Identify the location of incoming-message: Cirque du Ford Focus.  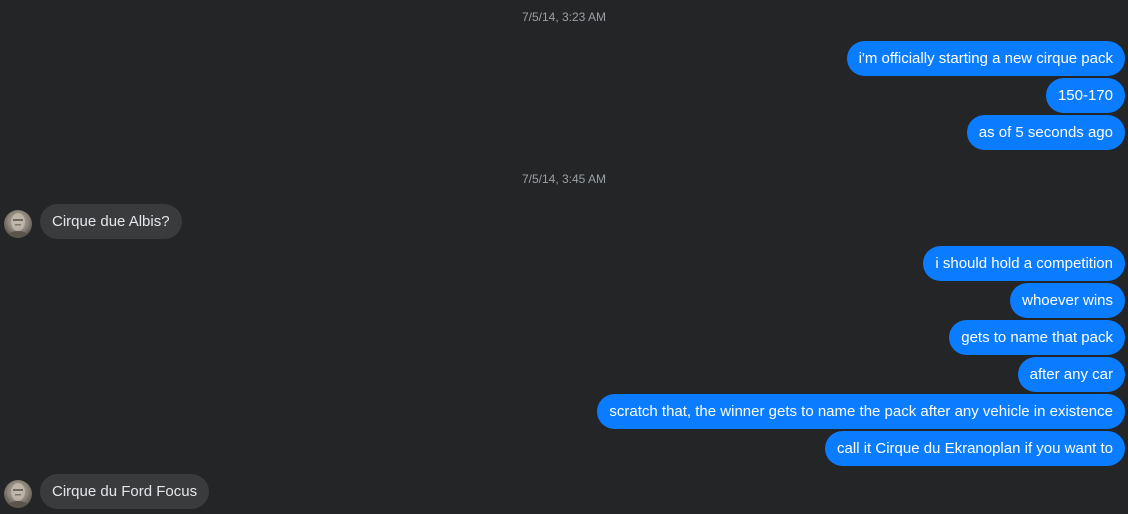
(125, 491).